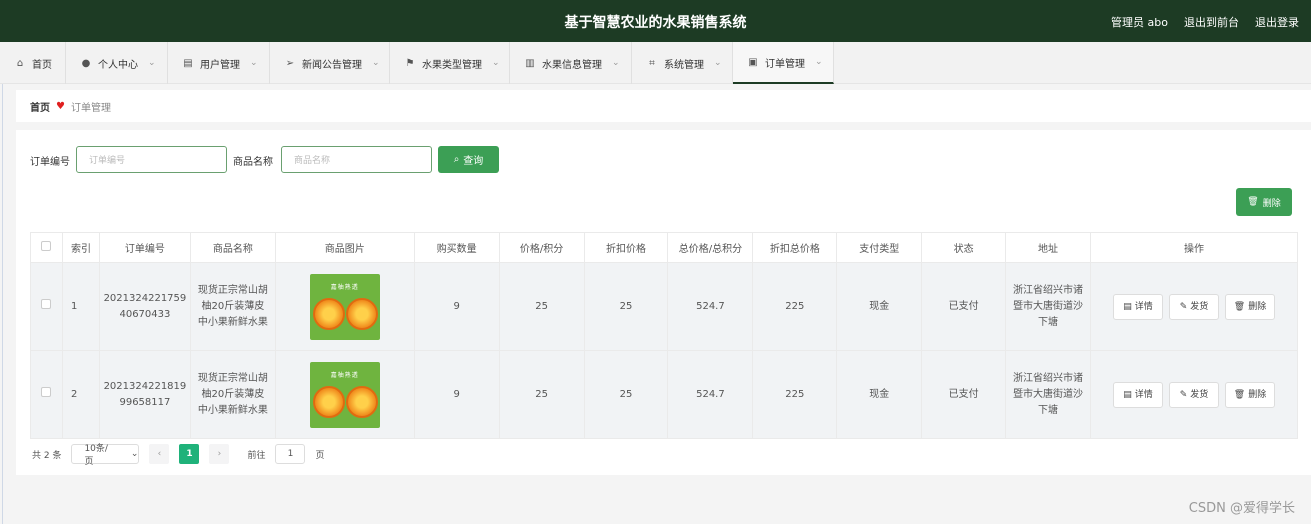  Describe the element at coordinates (151, 159) in the screenshot. I see `order-no-input: 订单编号` at that location.